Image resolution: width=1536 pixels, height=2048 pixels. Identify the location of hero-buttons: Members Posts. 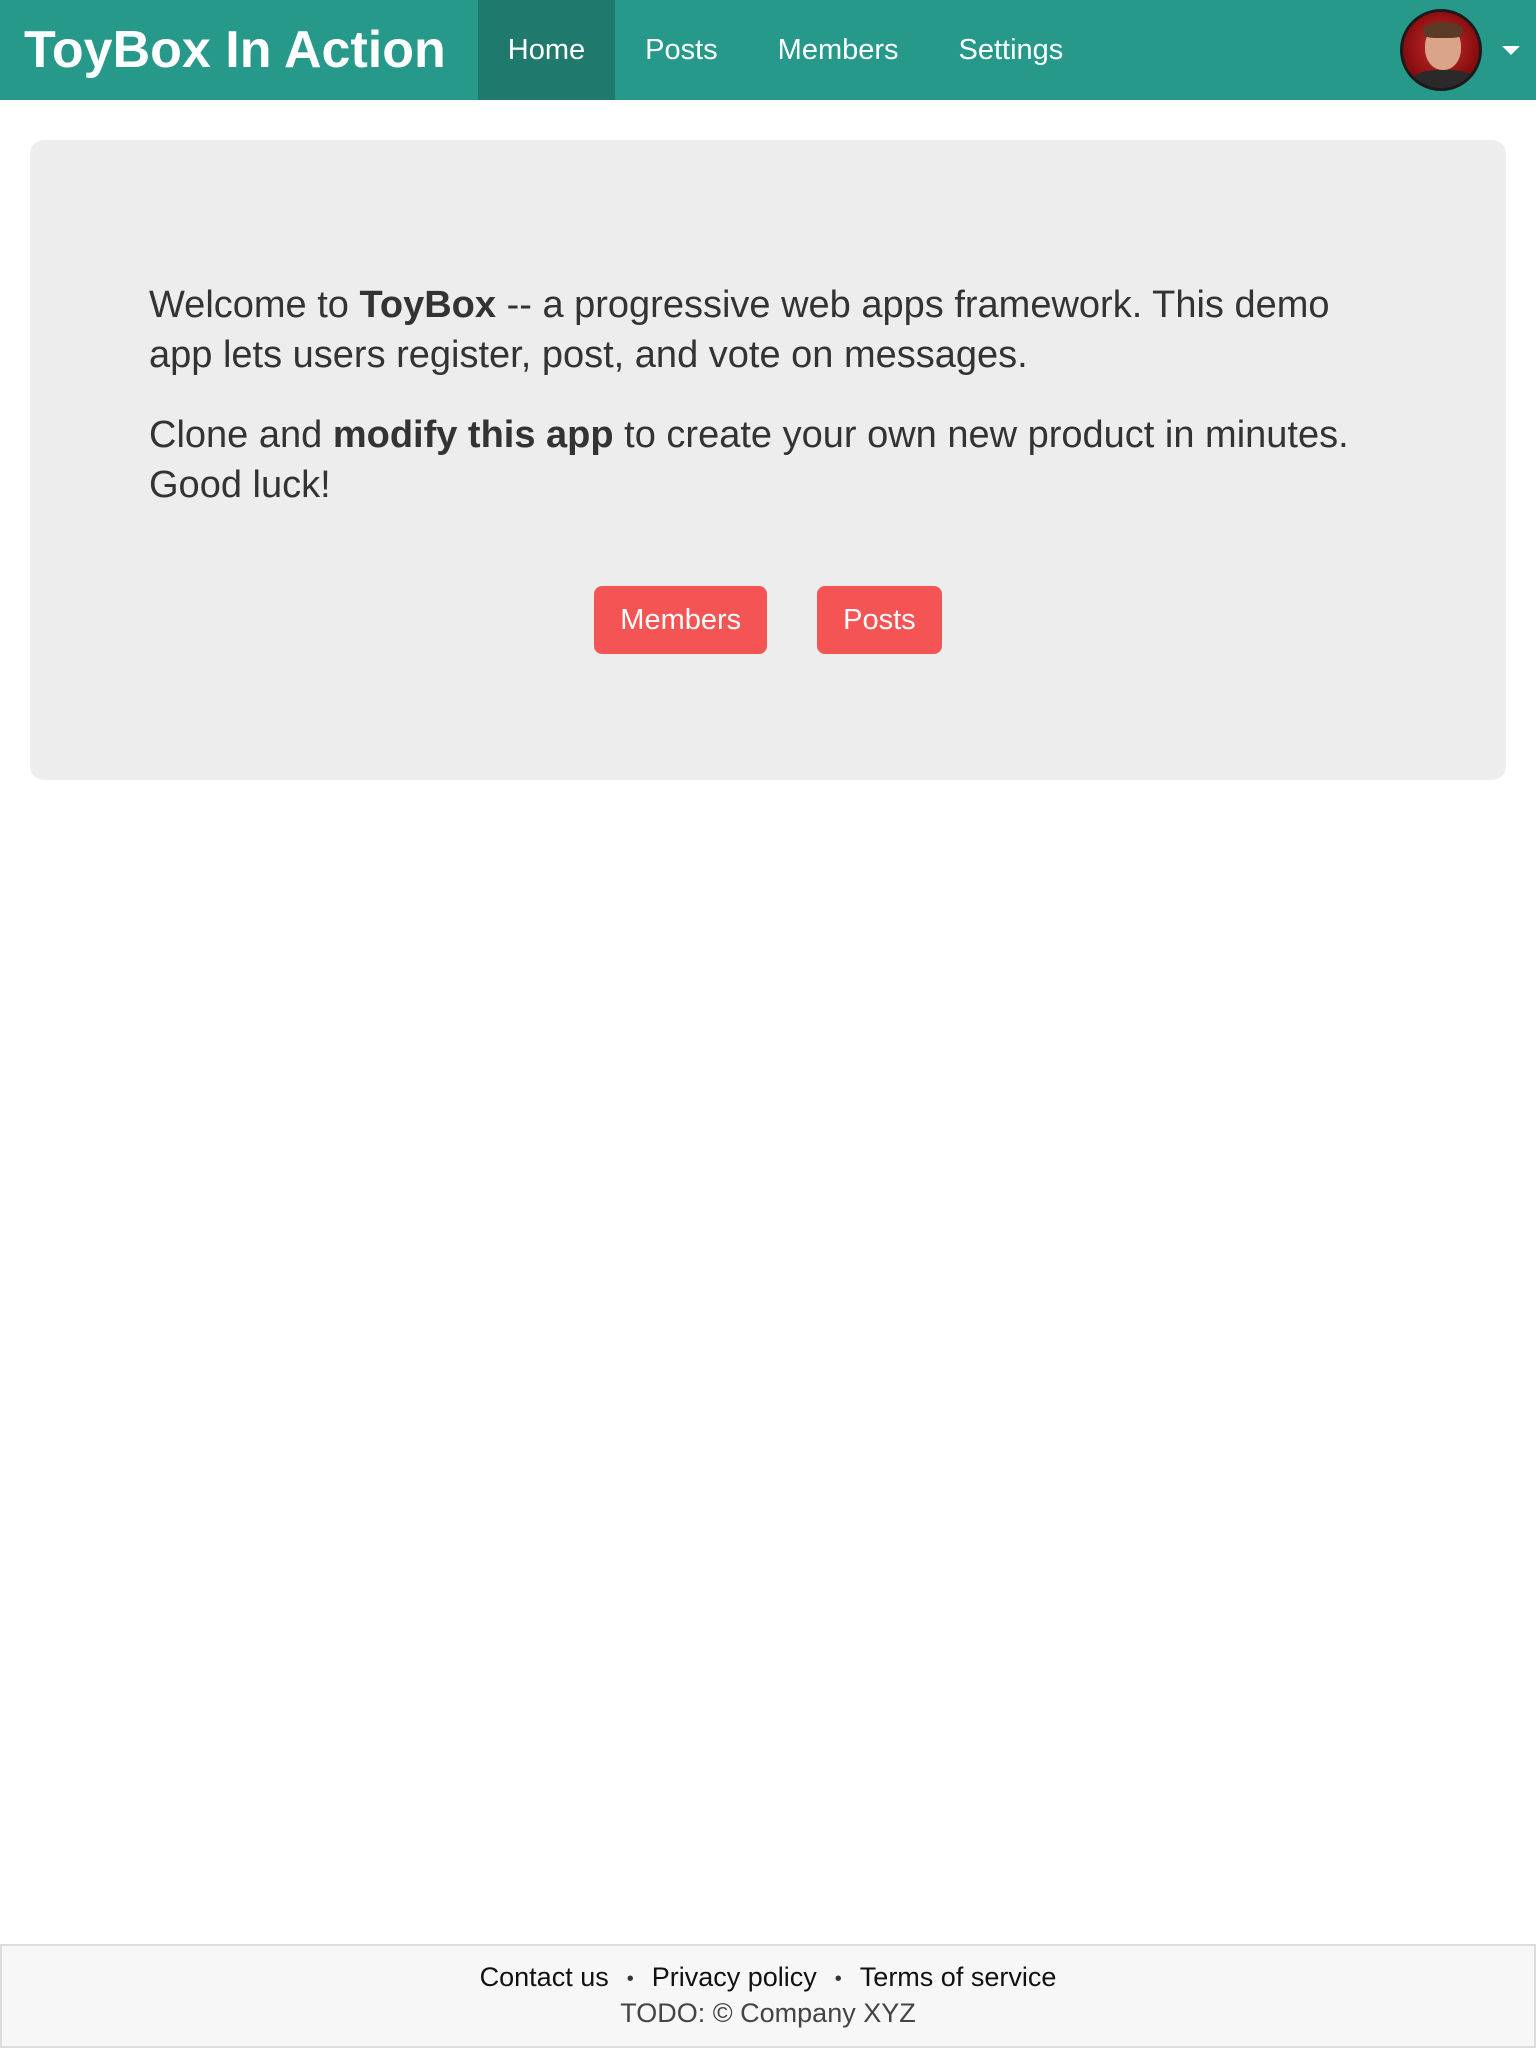
(768, 620).